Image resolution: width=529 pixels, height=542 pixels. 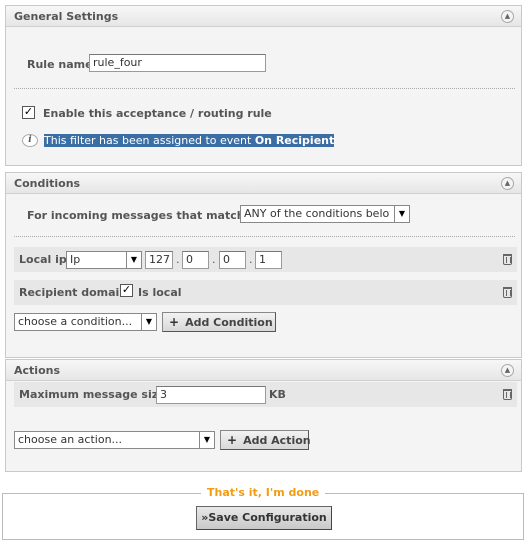 I want to click on condition-row-local-ip: Local ip Ip ▼ 127 . 0 . 0 . 1, so click(x=265, y=259).